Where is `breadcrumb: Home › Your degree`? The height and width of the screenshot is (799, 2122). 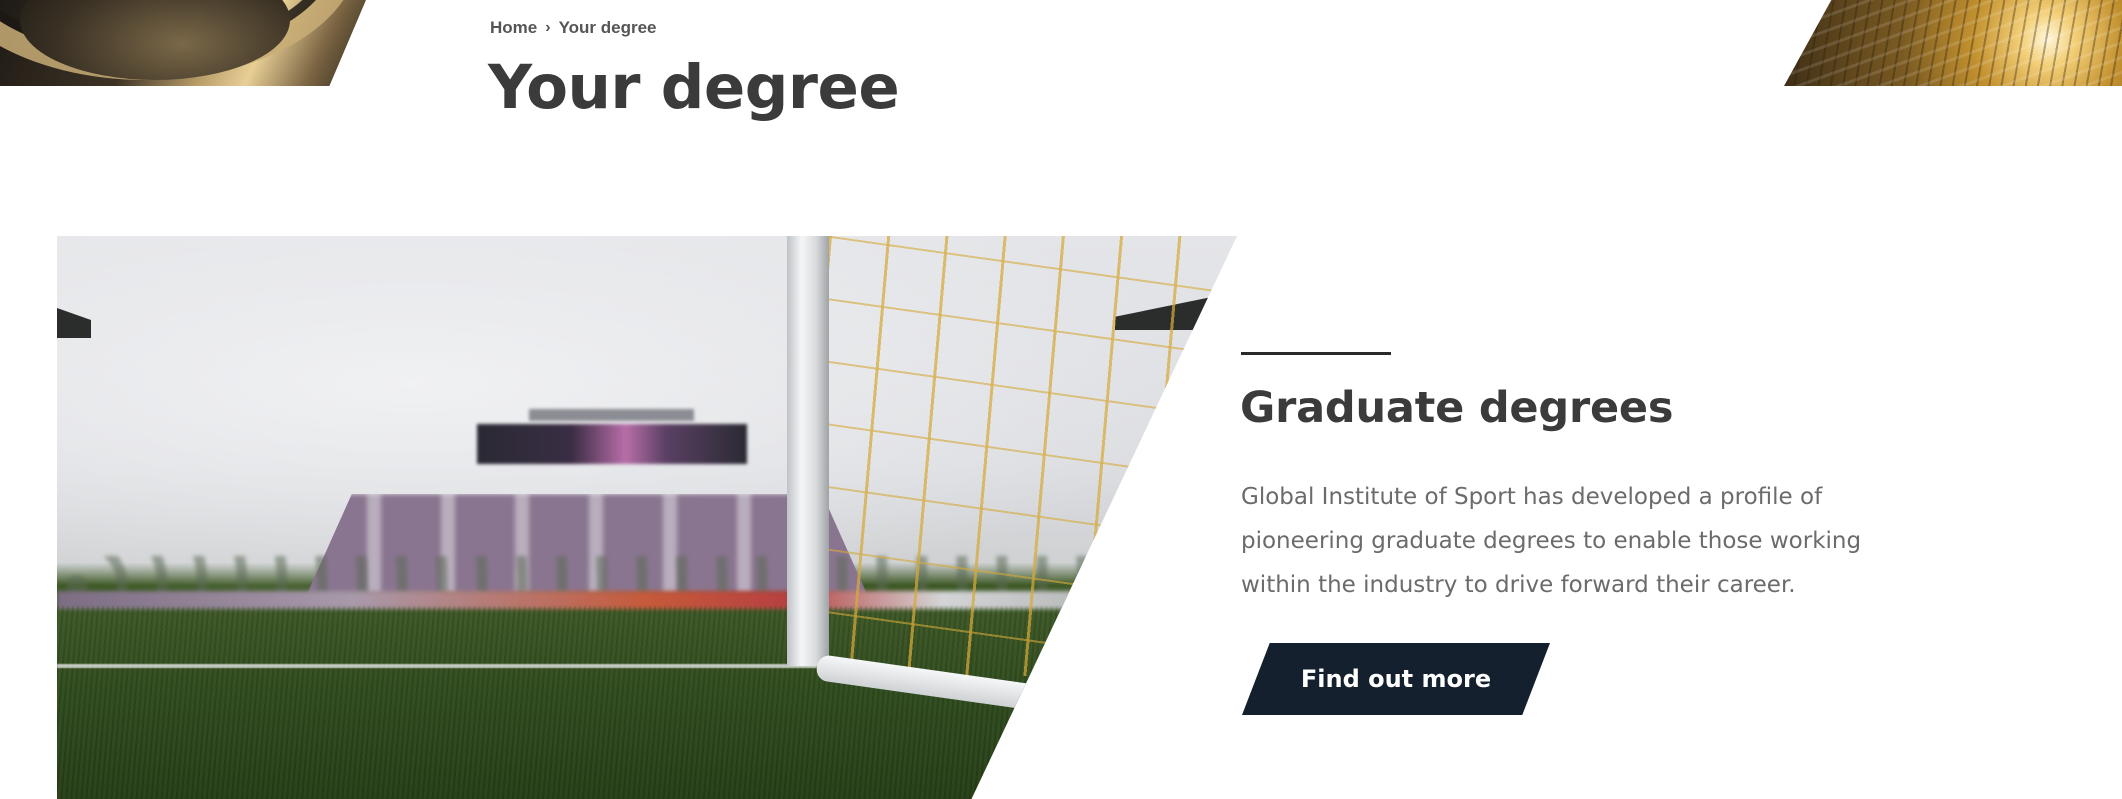
breadcrumb: Home › Your degree is located at coordinates (573, 28).